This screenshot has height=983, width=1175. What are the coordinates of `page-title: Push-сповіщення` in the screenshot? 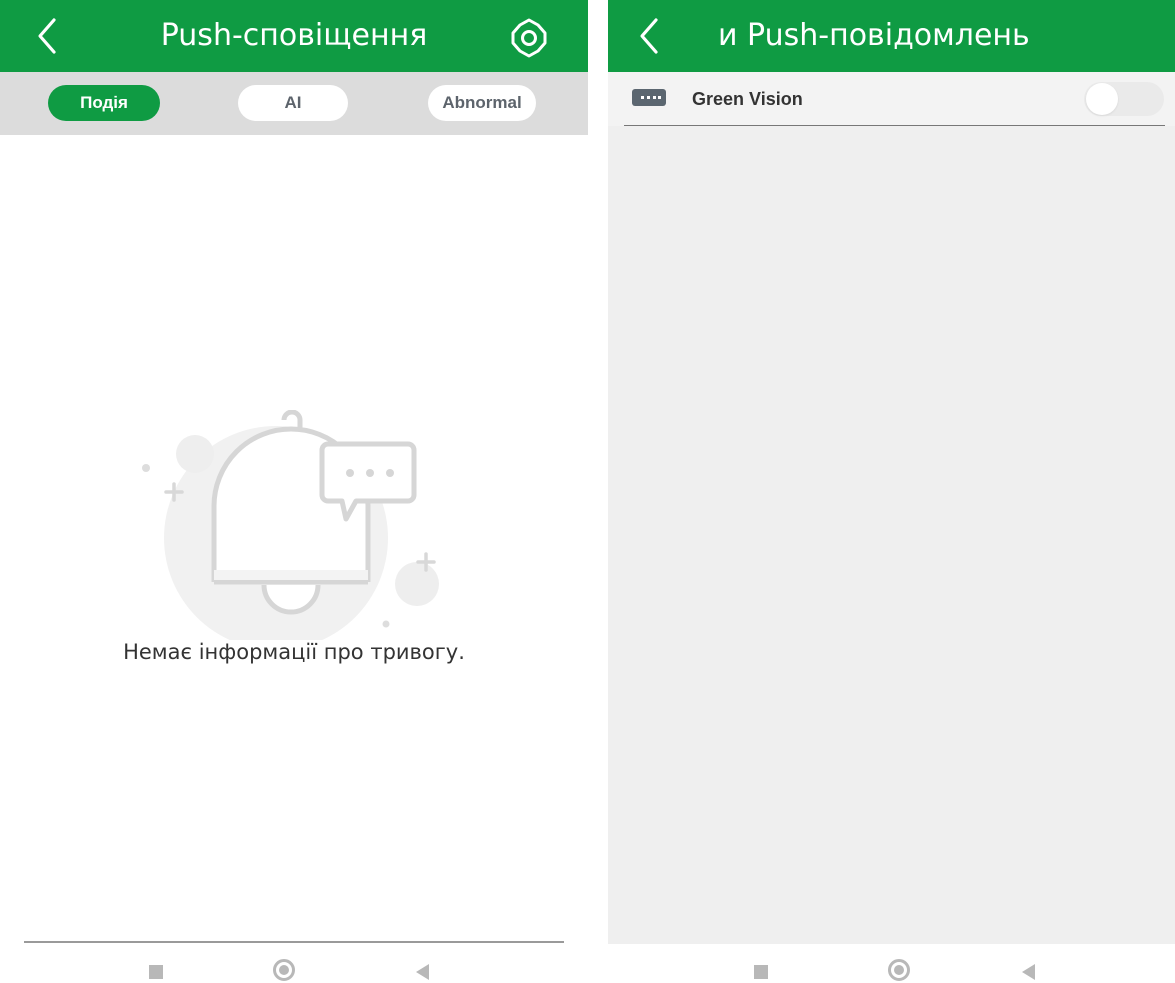 It's located at (294, 35).